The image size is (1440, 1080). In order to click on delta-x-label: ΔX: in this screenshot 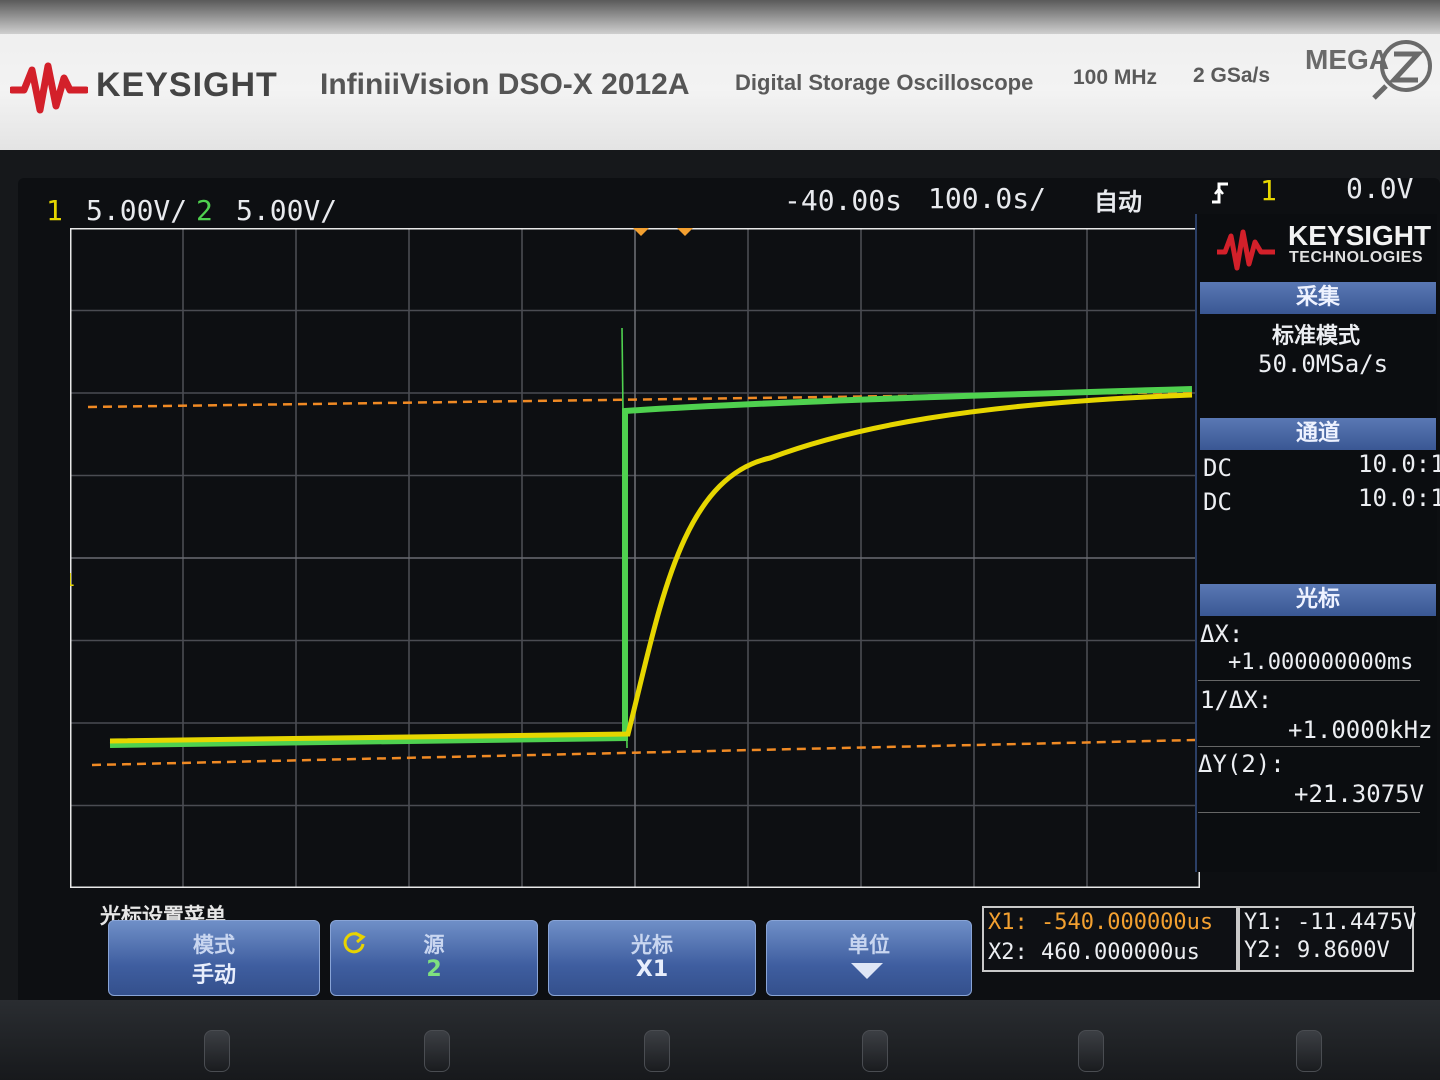, I will do `click(1222, 634)`.